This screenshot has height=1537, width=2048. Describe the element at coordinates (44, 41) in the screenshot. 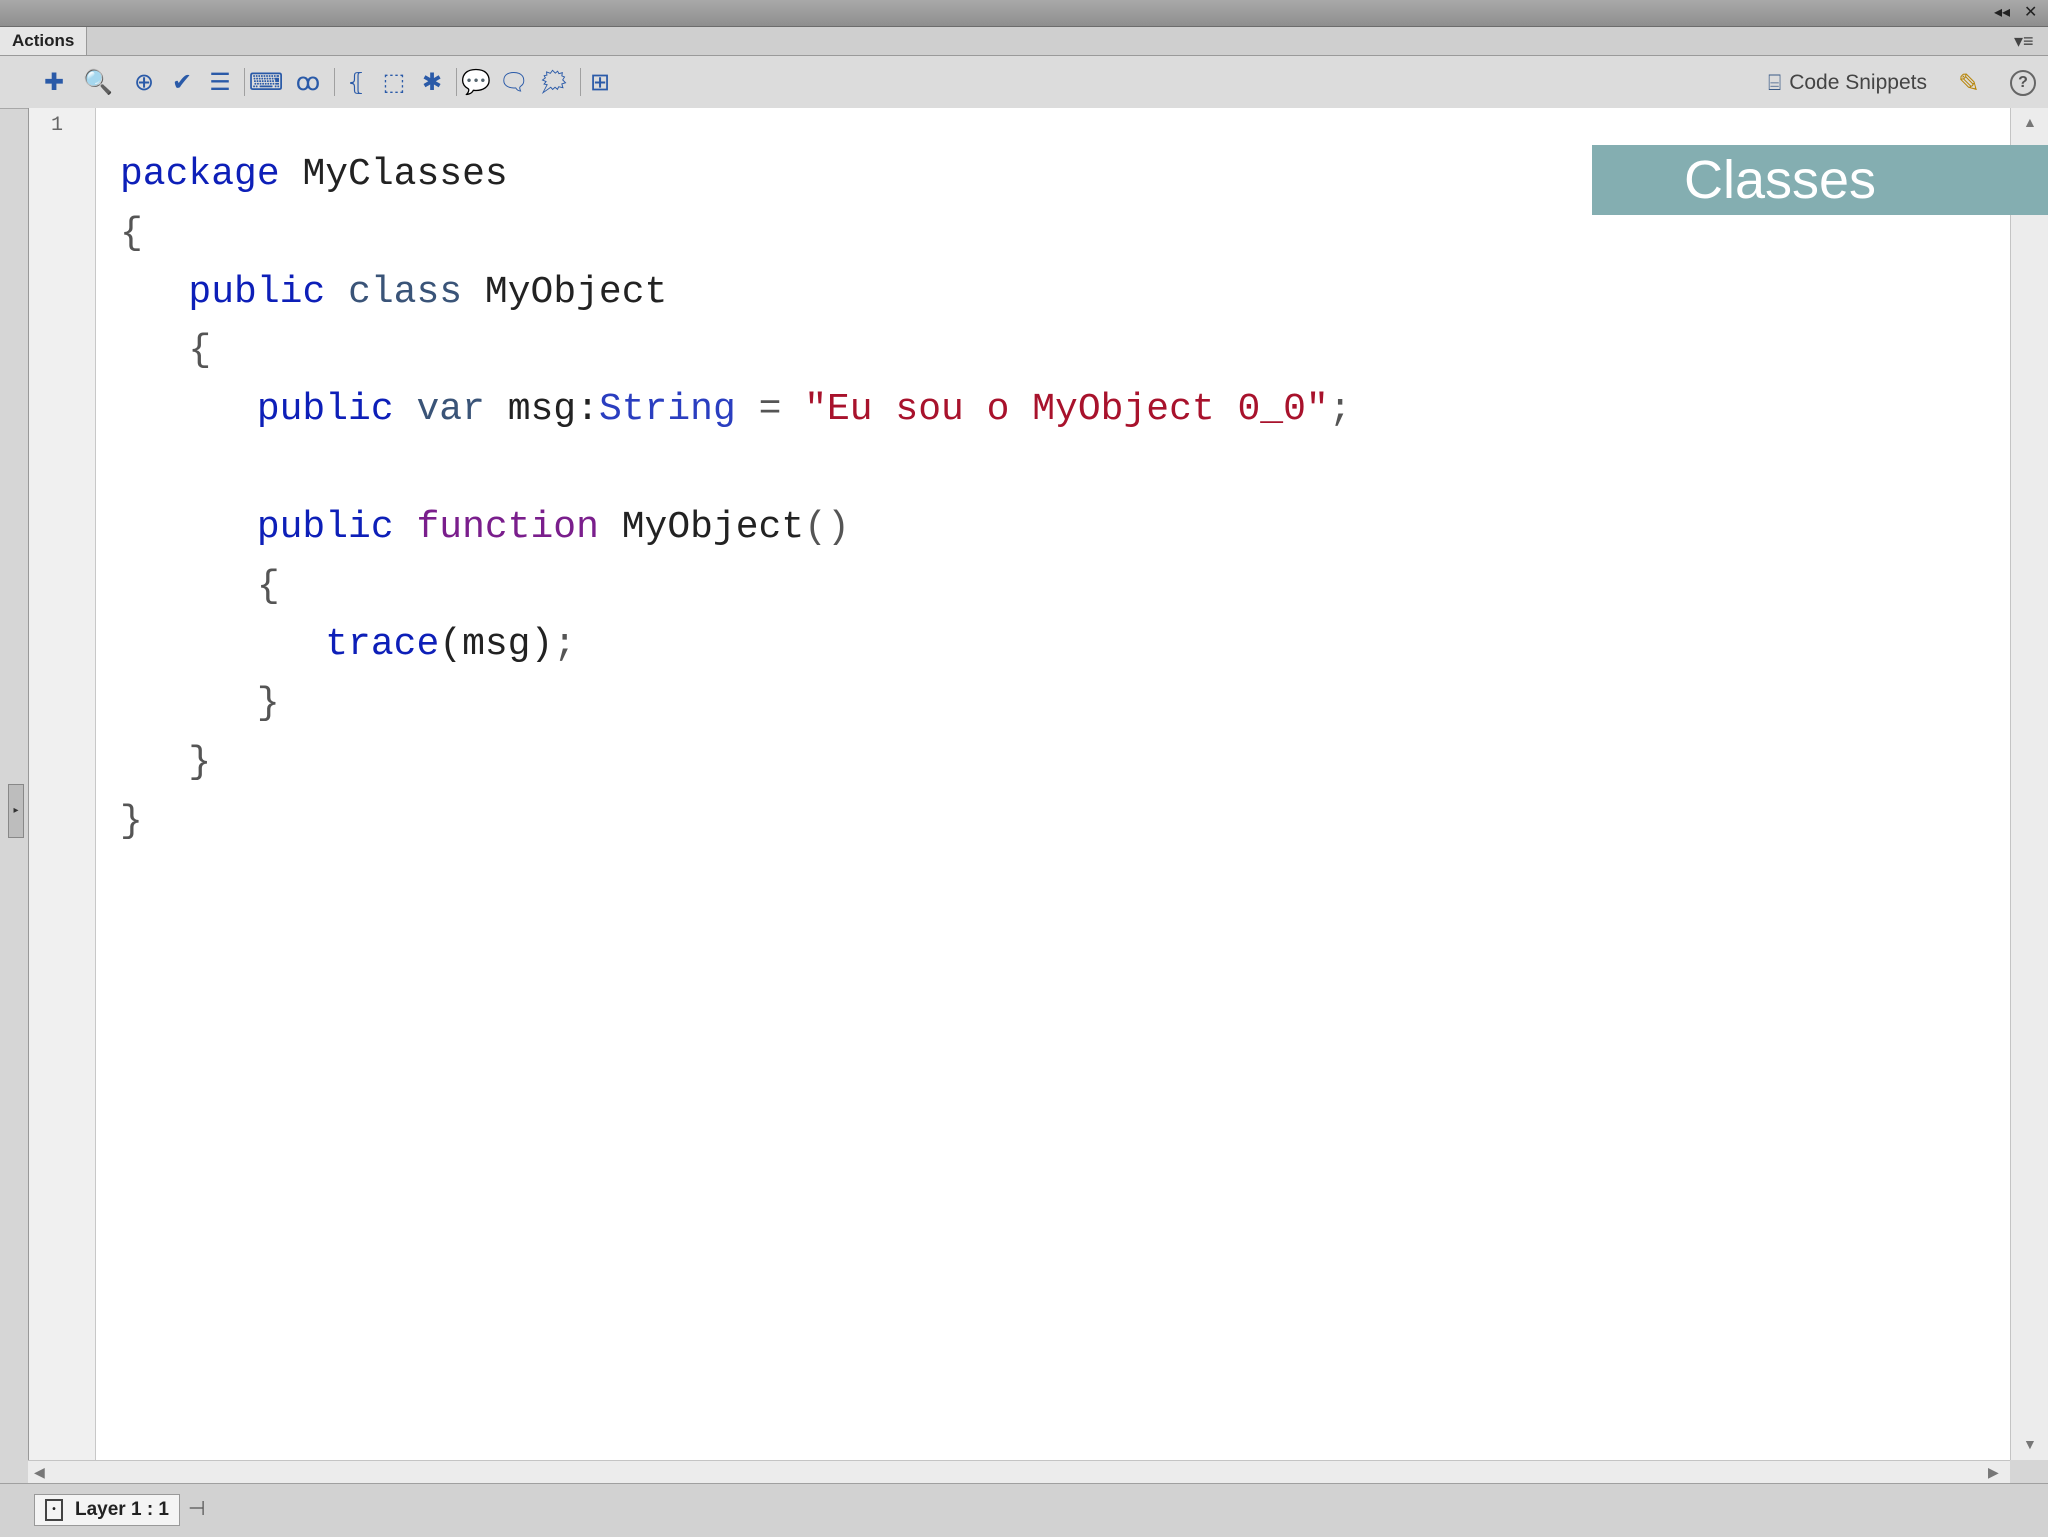

I see `tab-actions: Actions` at that location.